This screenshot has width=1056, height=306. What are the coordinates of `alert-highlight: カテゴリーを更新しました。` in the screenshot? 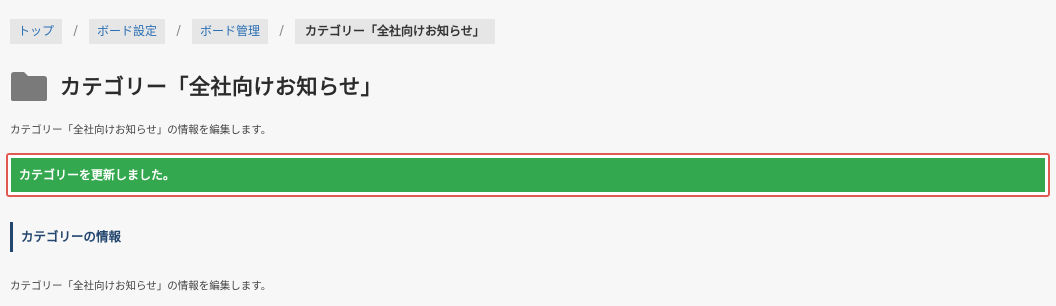 It's located at (528, 175).